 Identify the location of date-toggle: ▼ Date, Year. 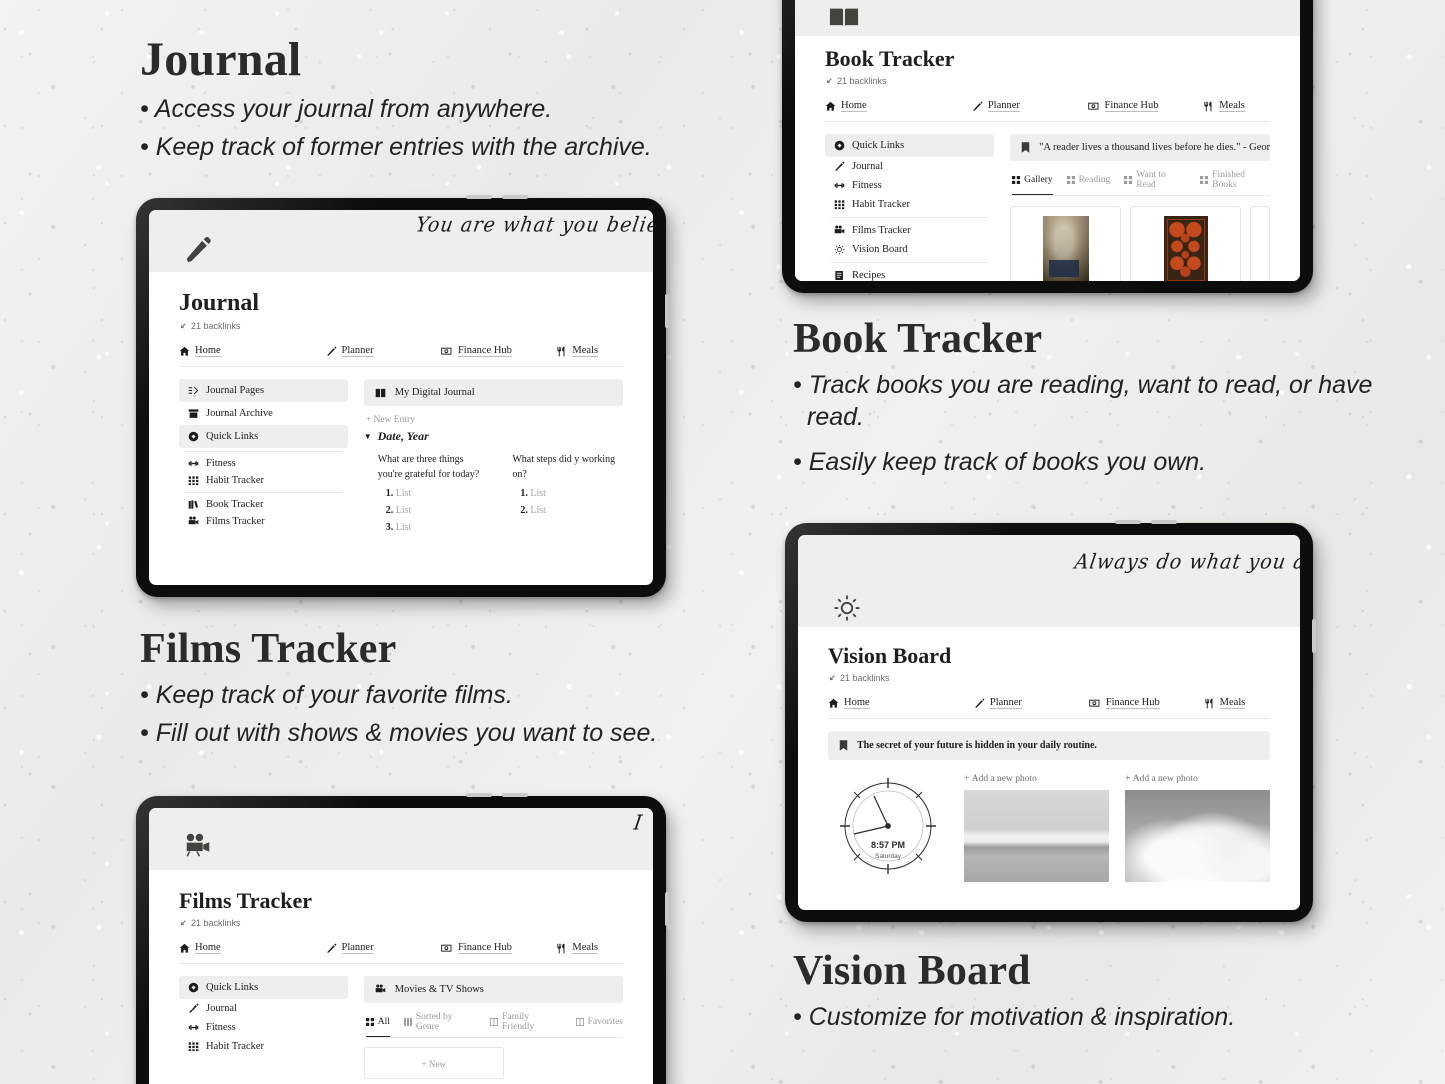
(493, 436).